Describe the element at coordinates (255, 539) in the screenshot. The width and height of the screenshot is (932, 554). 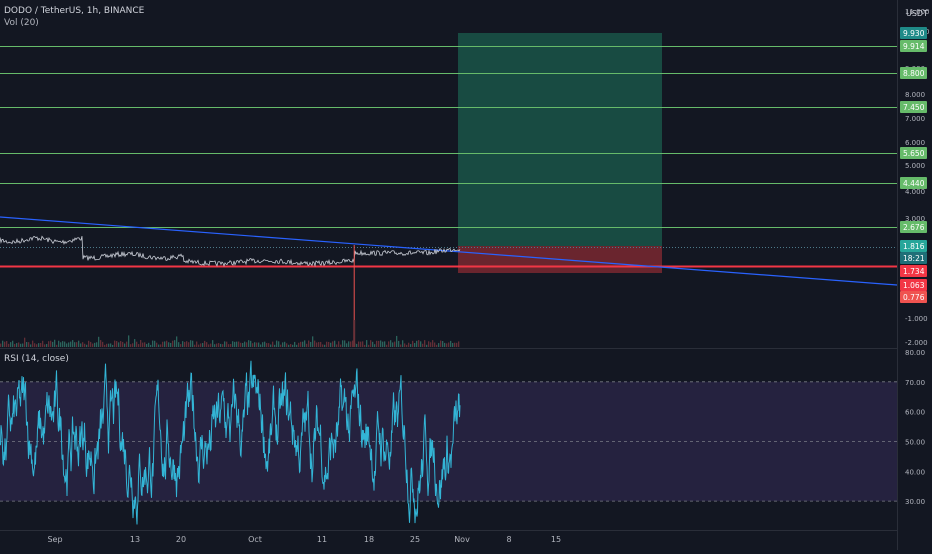
I see `time-axis-tick: Oct` at that location.